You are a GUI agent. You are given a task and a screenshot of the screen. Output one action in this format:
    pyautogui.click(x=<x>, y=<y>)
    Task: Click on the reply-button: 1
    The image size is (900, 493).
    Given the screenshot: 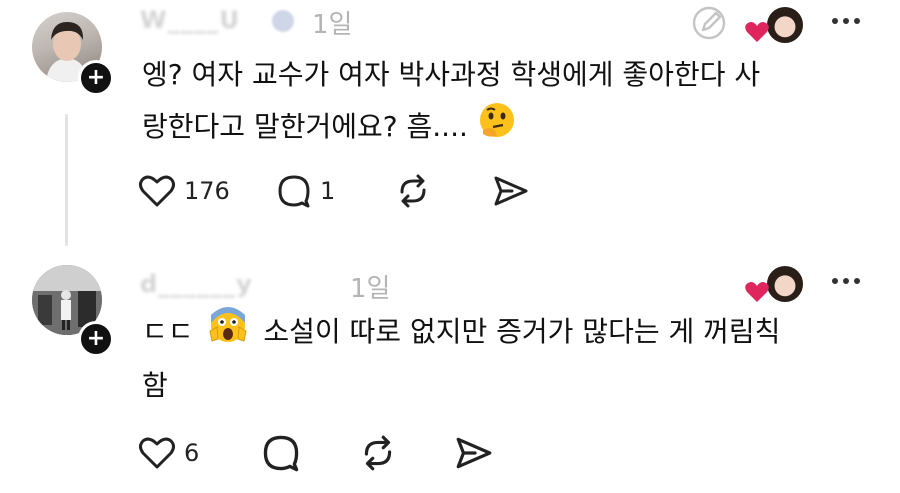 What is the action you would take?
    pyautogui.click(x=335, y=191)
    